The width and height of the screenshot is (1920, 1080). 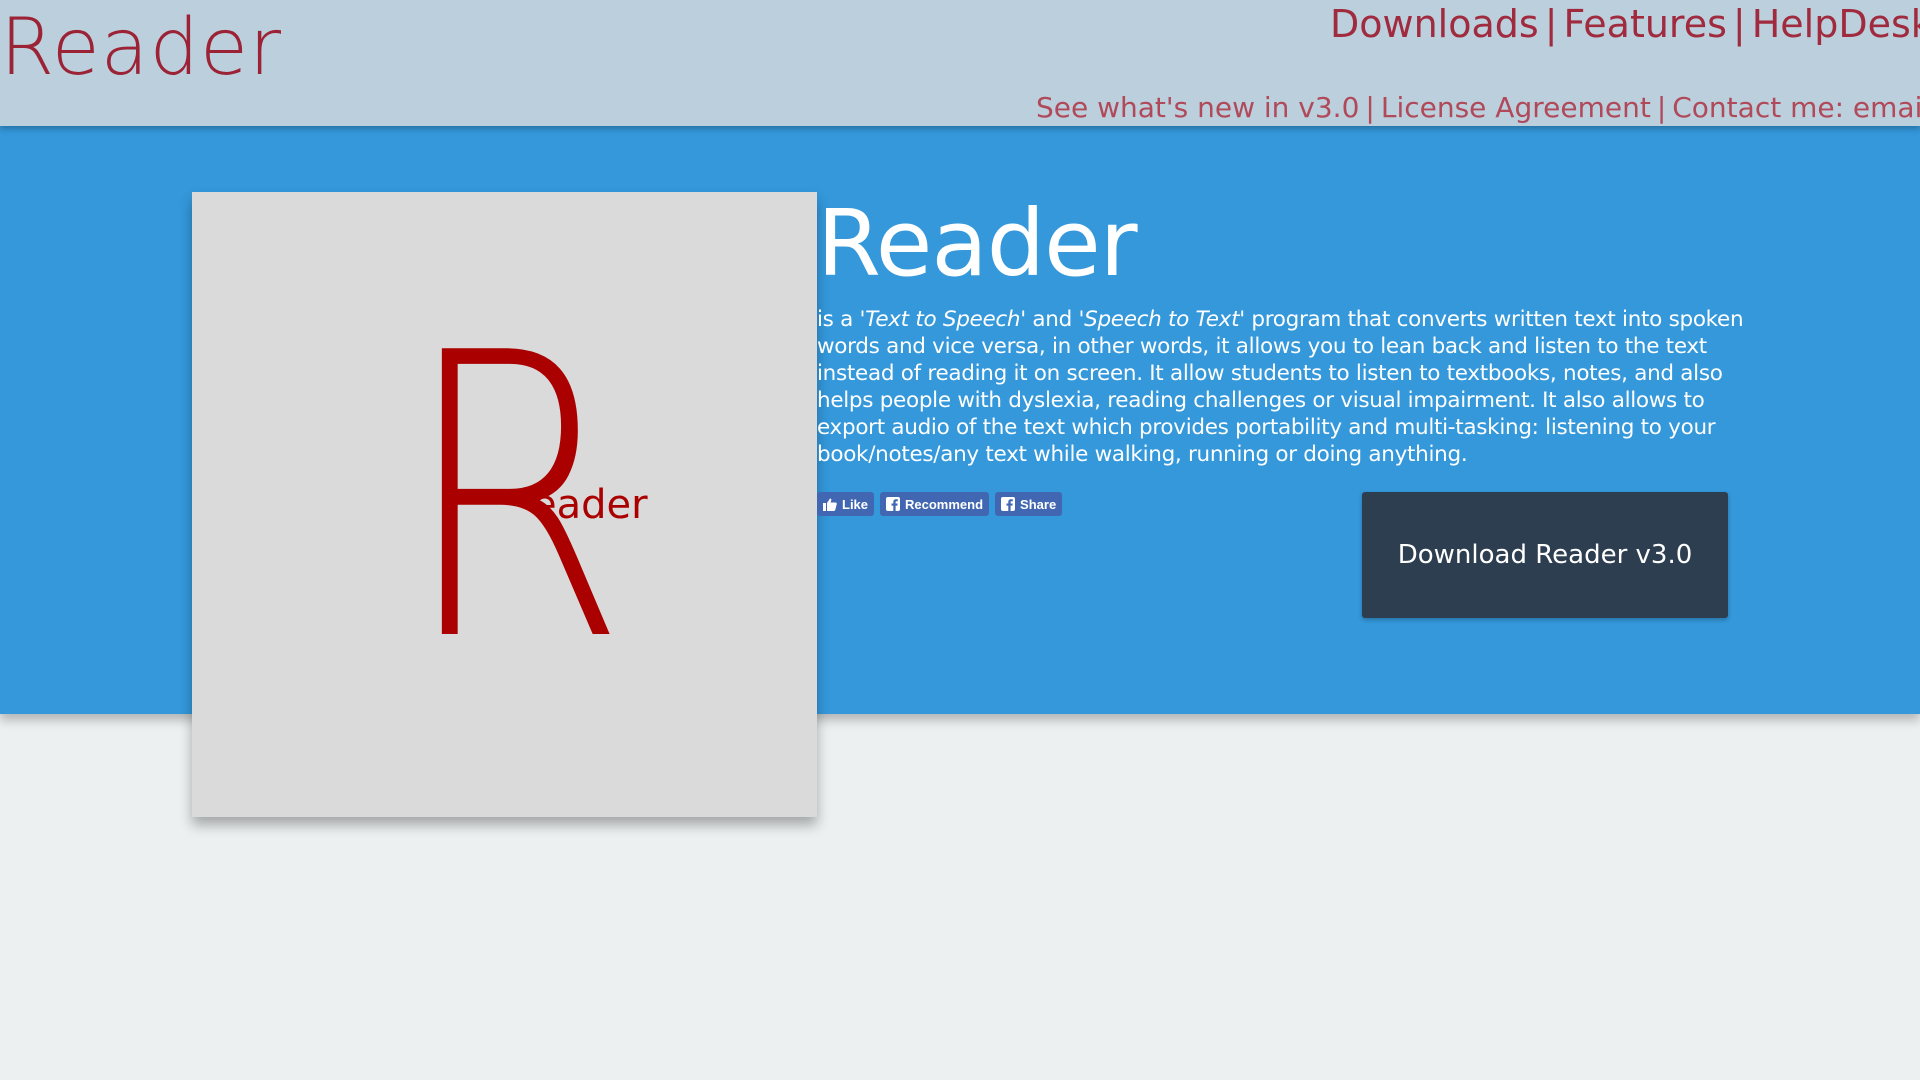 What do you see at coordinates (977, 243) in the screenshot?
I see `hero-title: Reader` at bounding box center [977, 243].